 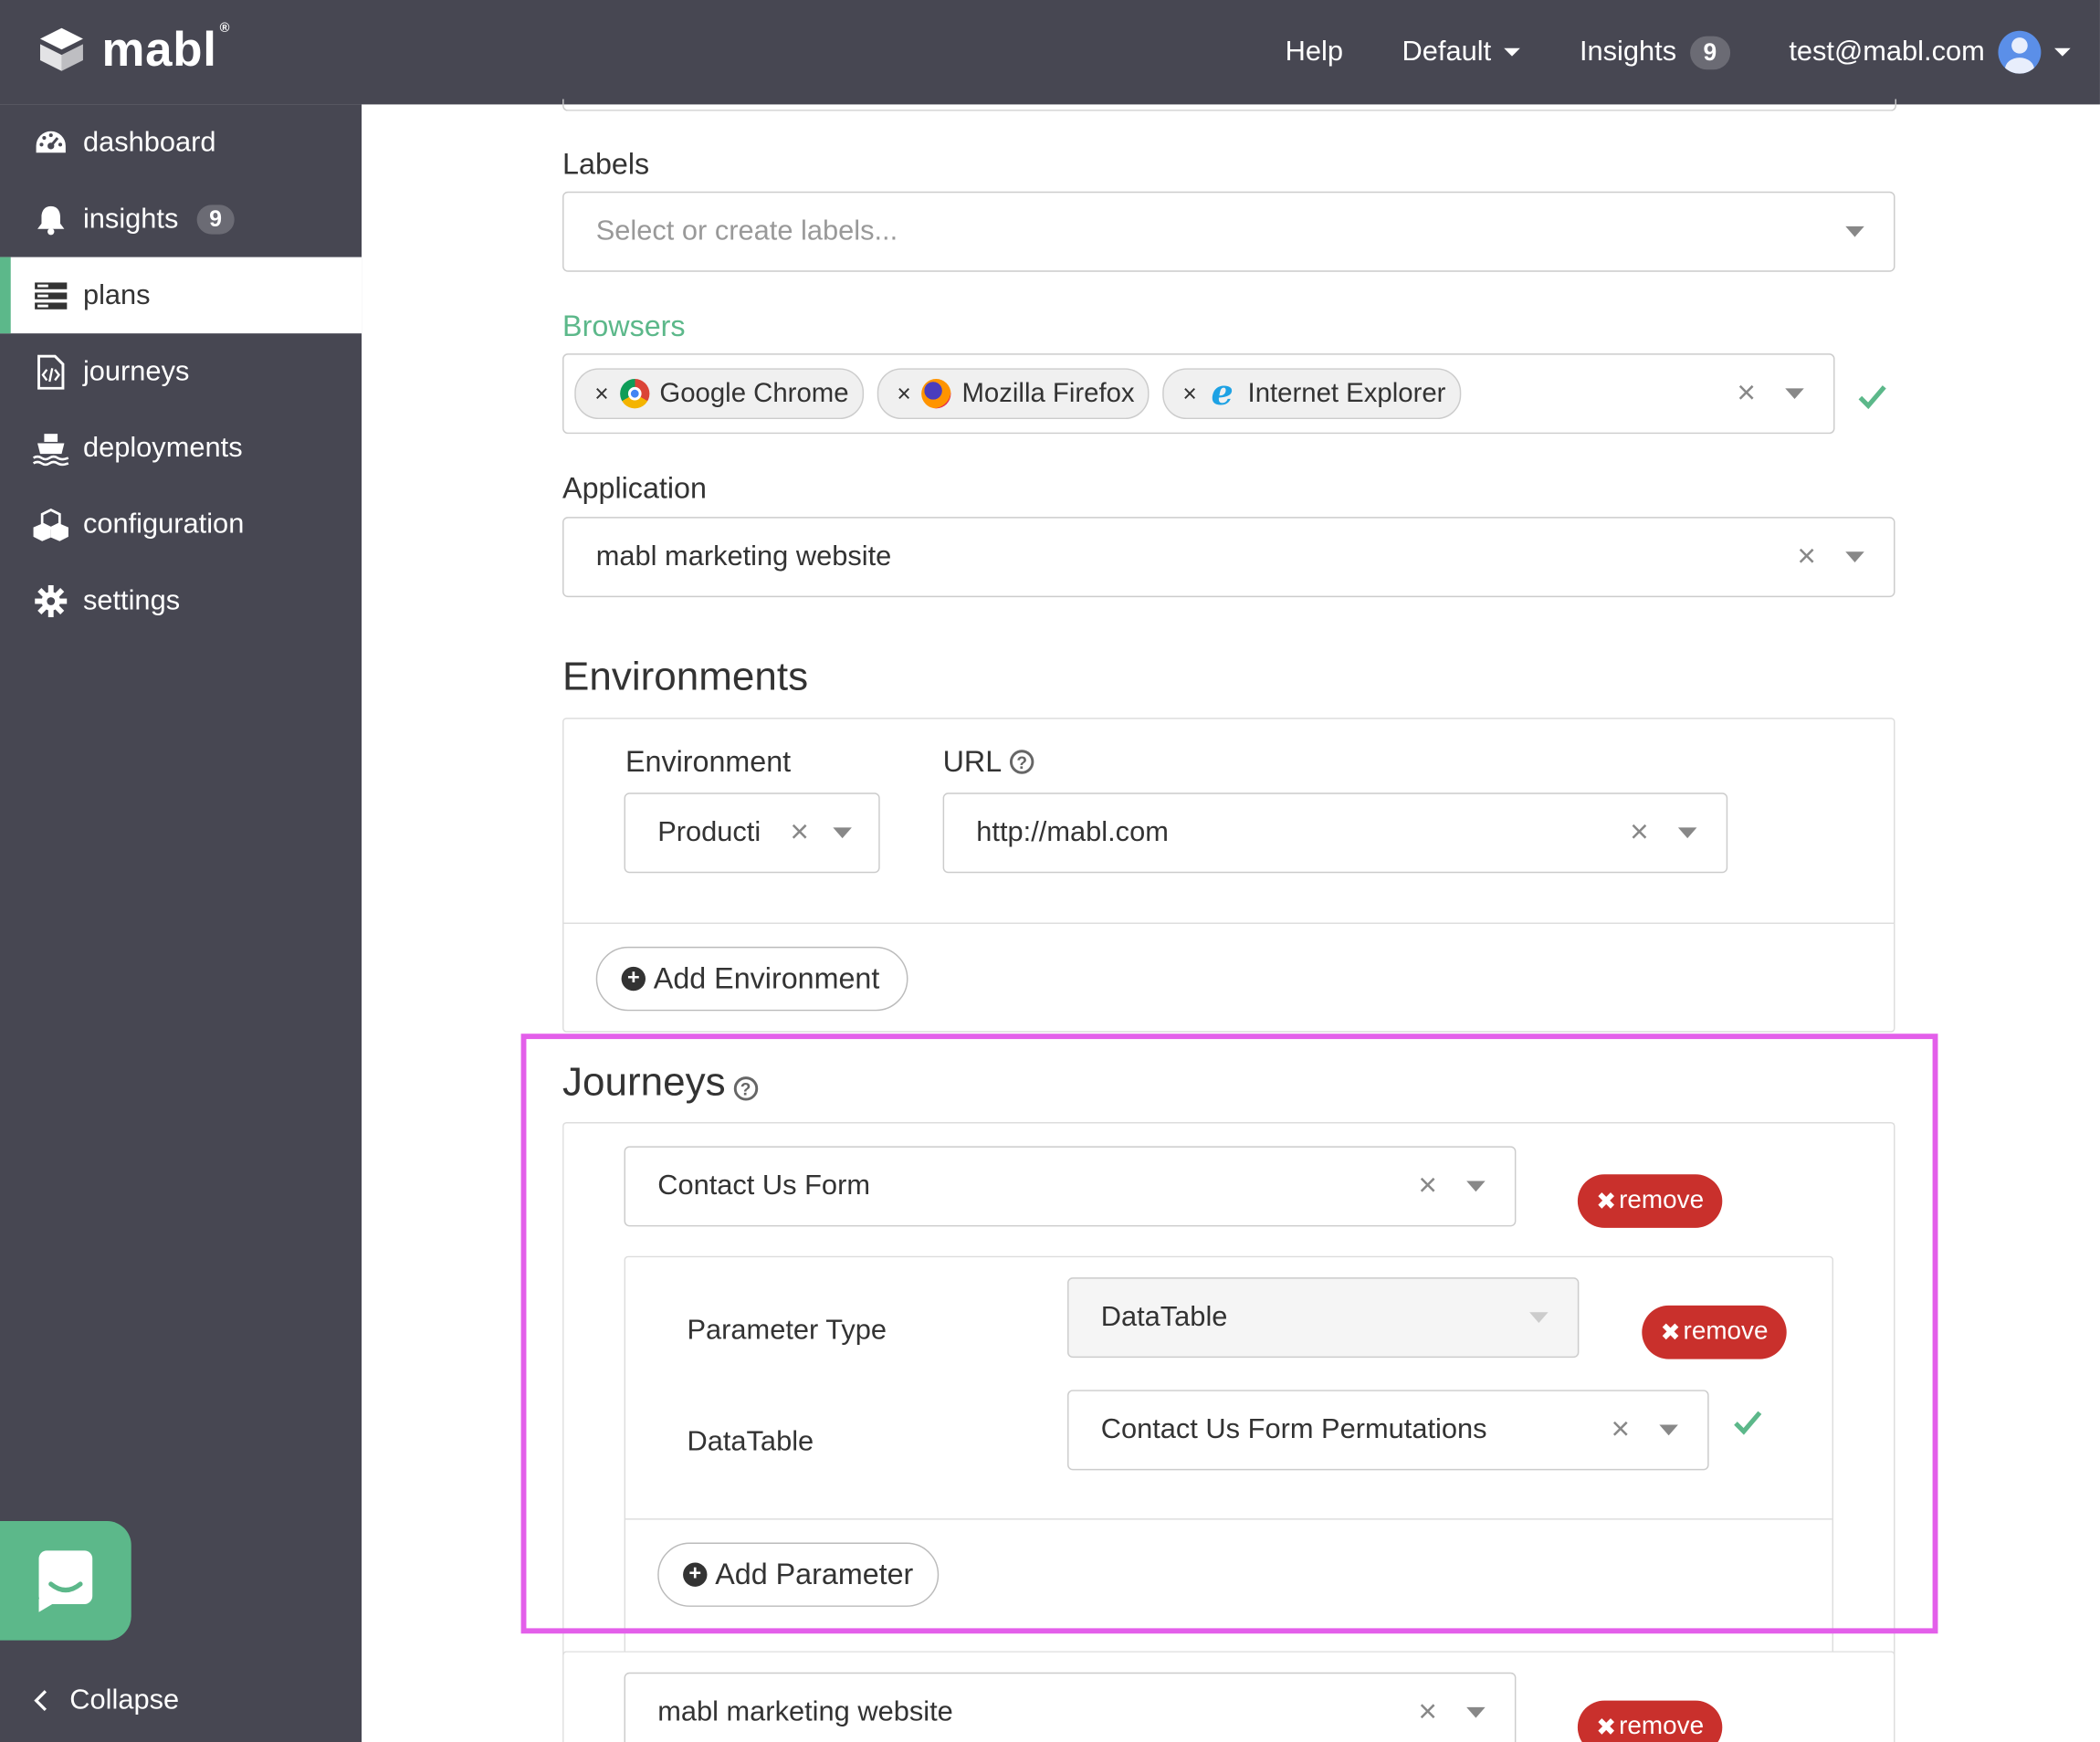 What do you see at coordinates (624, 326) in the screenshot?
I see `browsers-title: Browsers` at bounding box center [624, 326].